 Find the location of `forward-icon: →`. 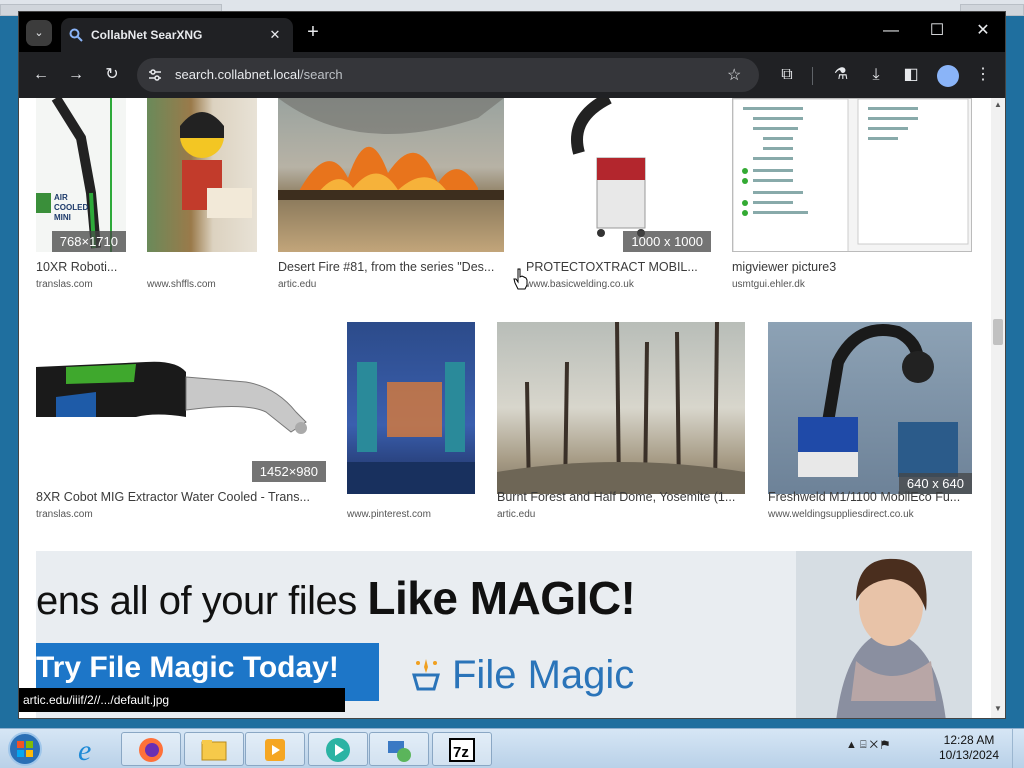

forward-icon: → is located at coordinates (76, 75).